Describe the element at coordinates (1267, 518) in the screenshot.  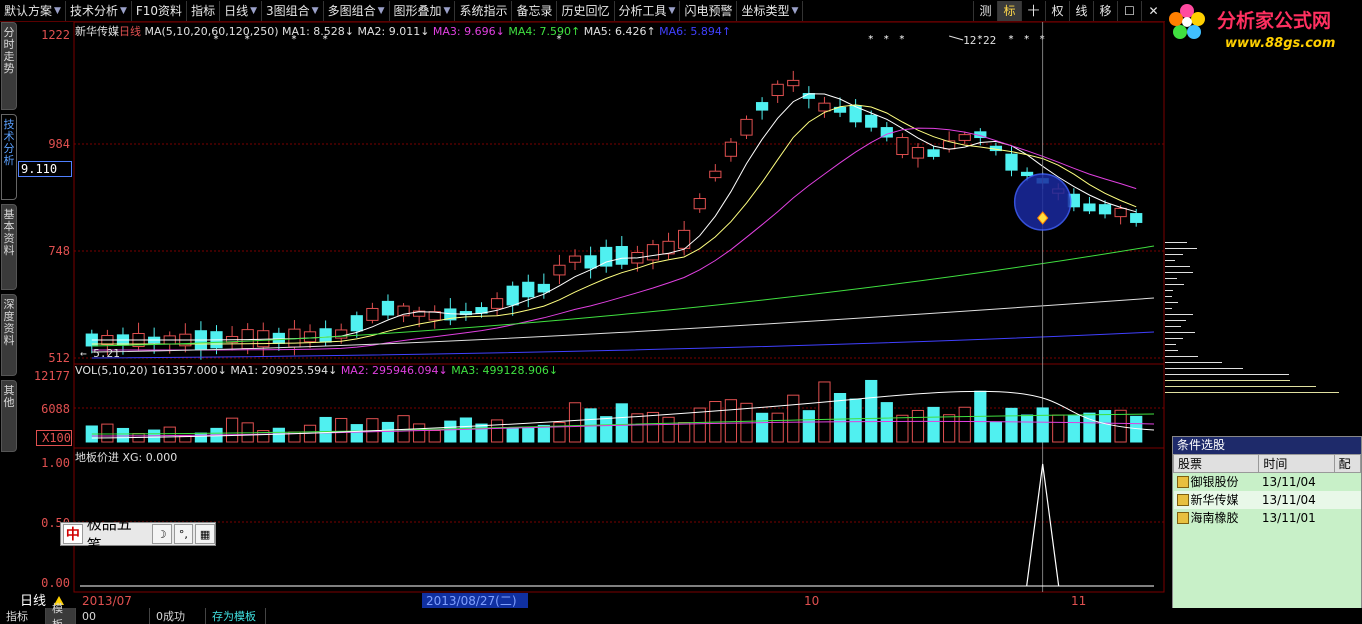
I see `table-row: 海南橡胶 13/11/01` at that location.